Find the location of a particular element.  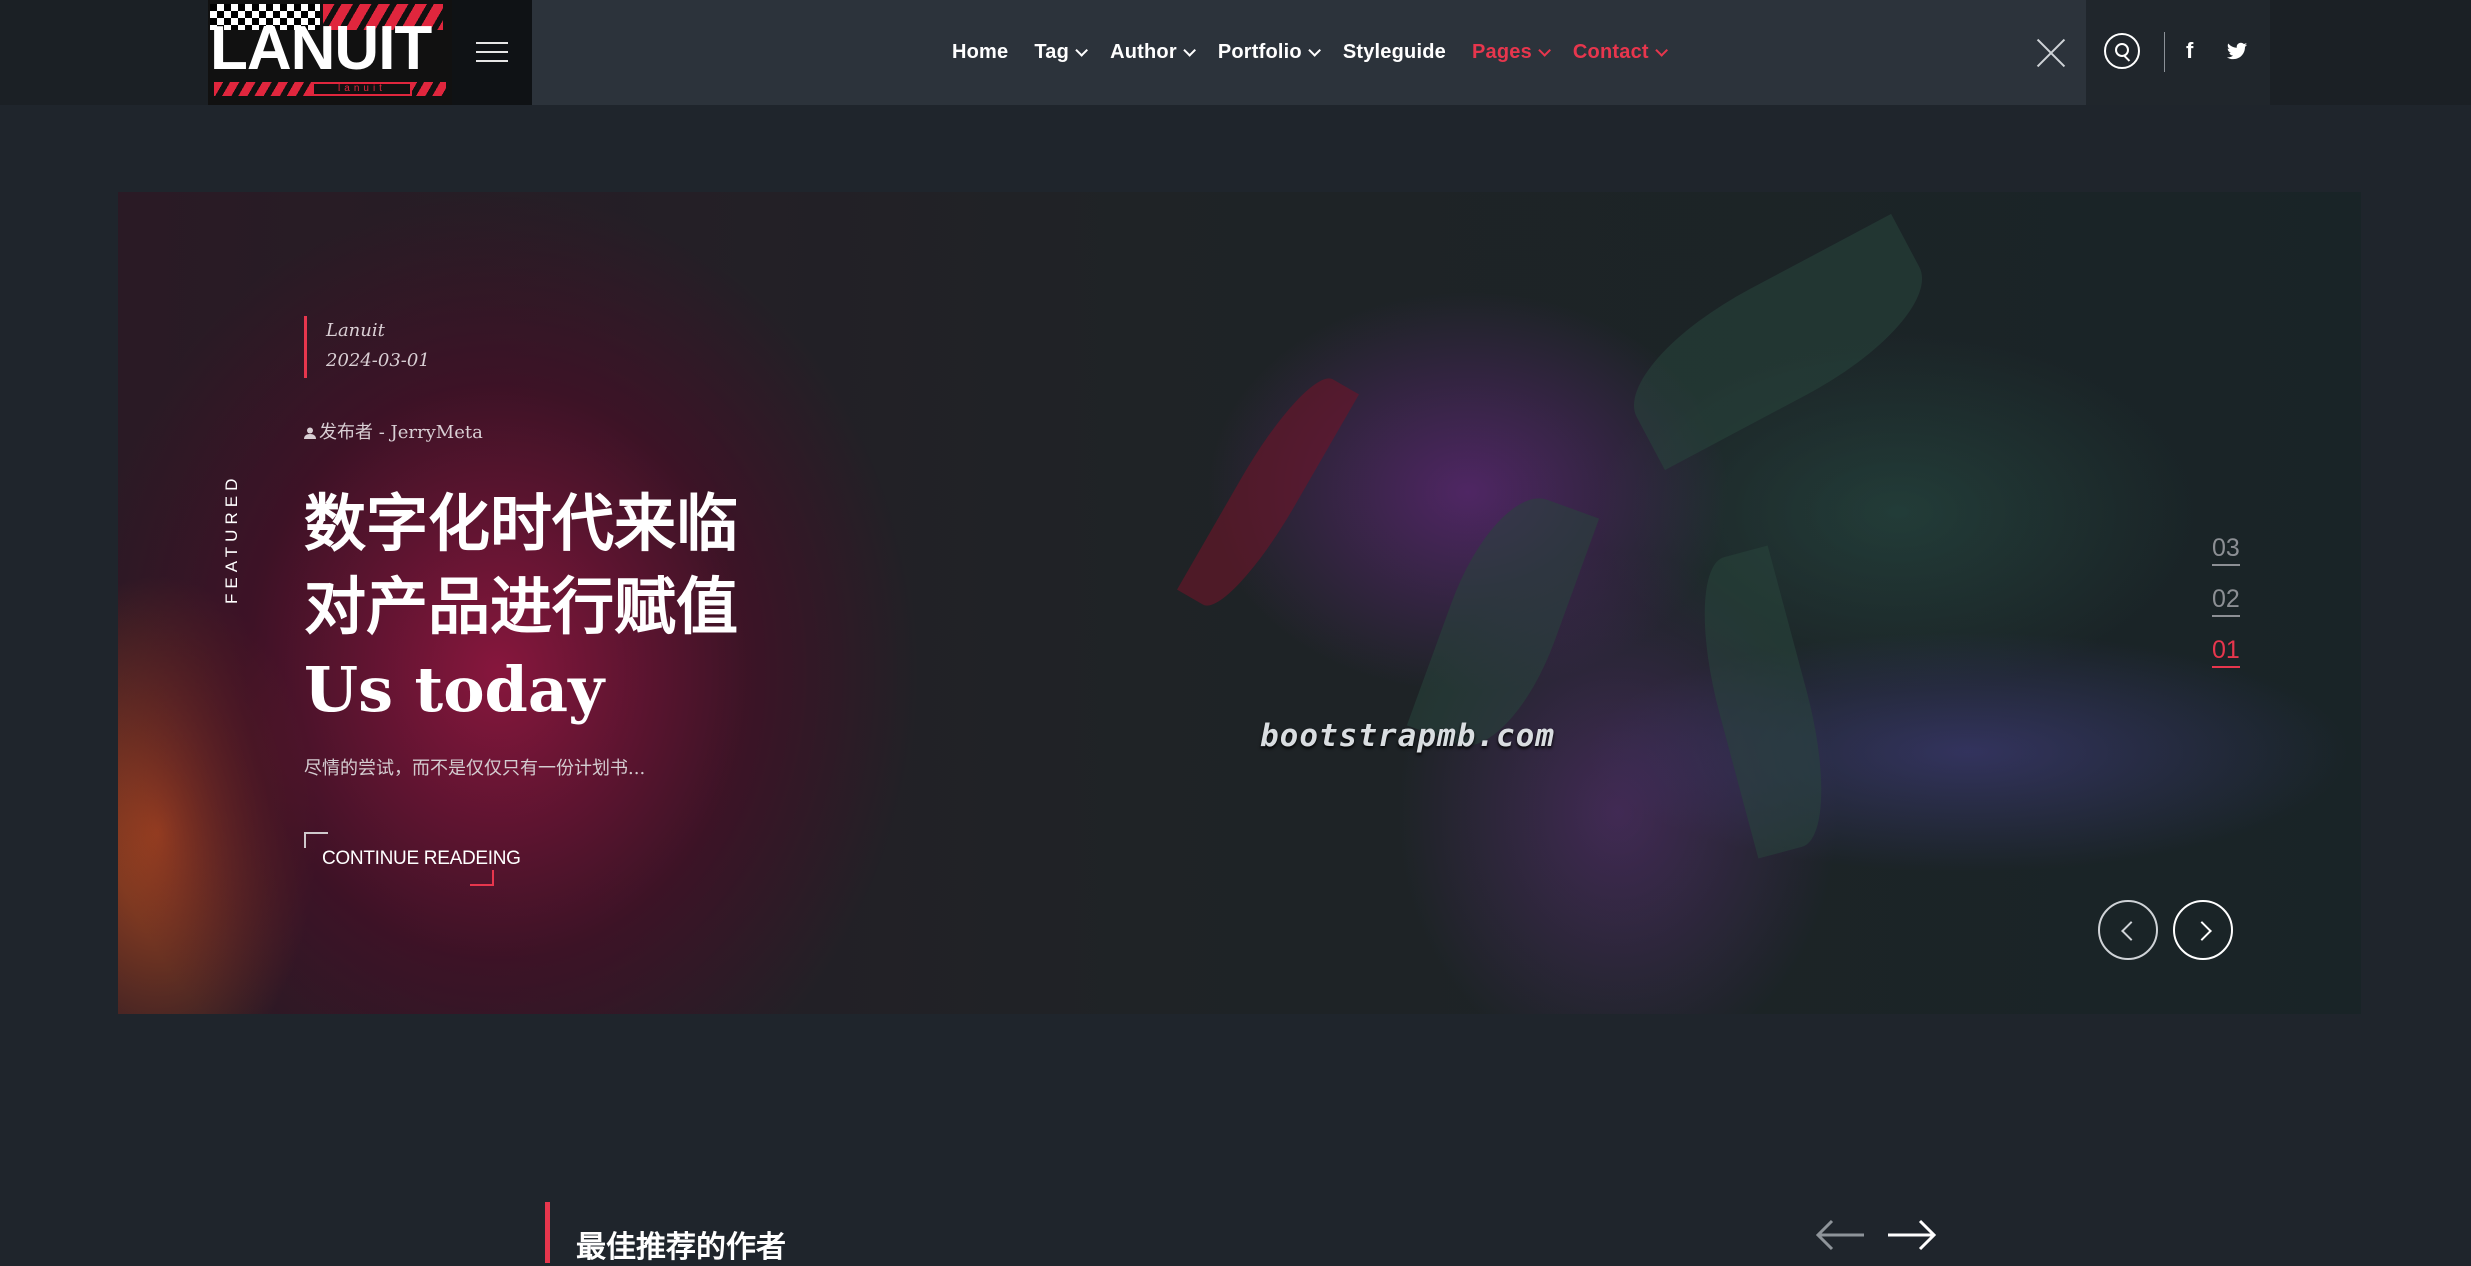

user-icon is located at coordinates (310, 433).